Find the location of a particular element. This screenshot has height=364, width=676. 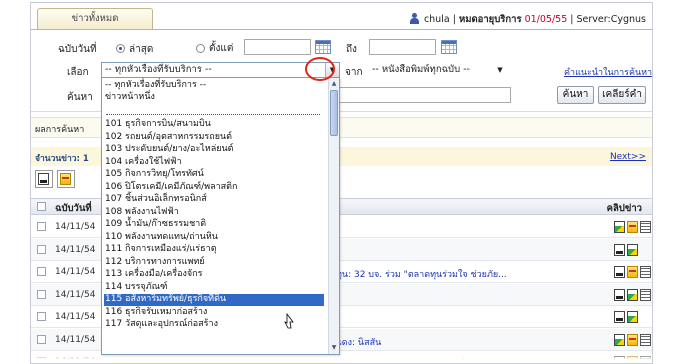

scroll-down-icon: ▼ is located at coordinates (334, 348).